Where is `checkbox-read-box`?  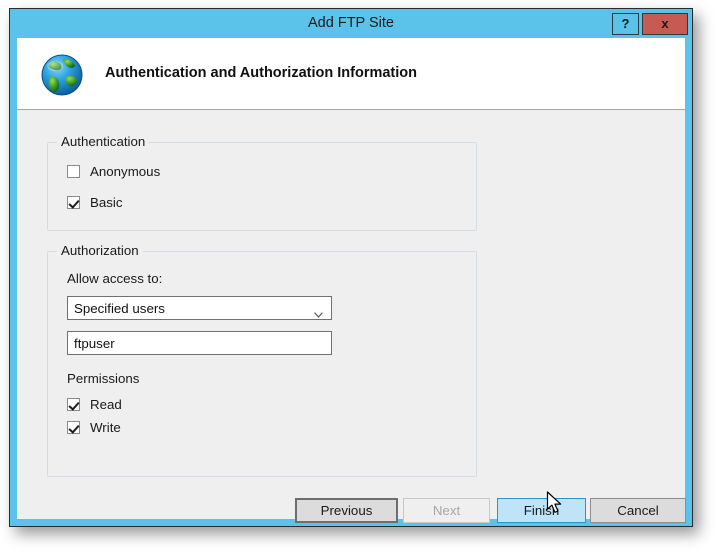
checkbox-read-box is located at coordinates (73, 404).